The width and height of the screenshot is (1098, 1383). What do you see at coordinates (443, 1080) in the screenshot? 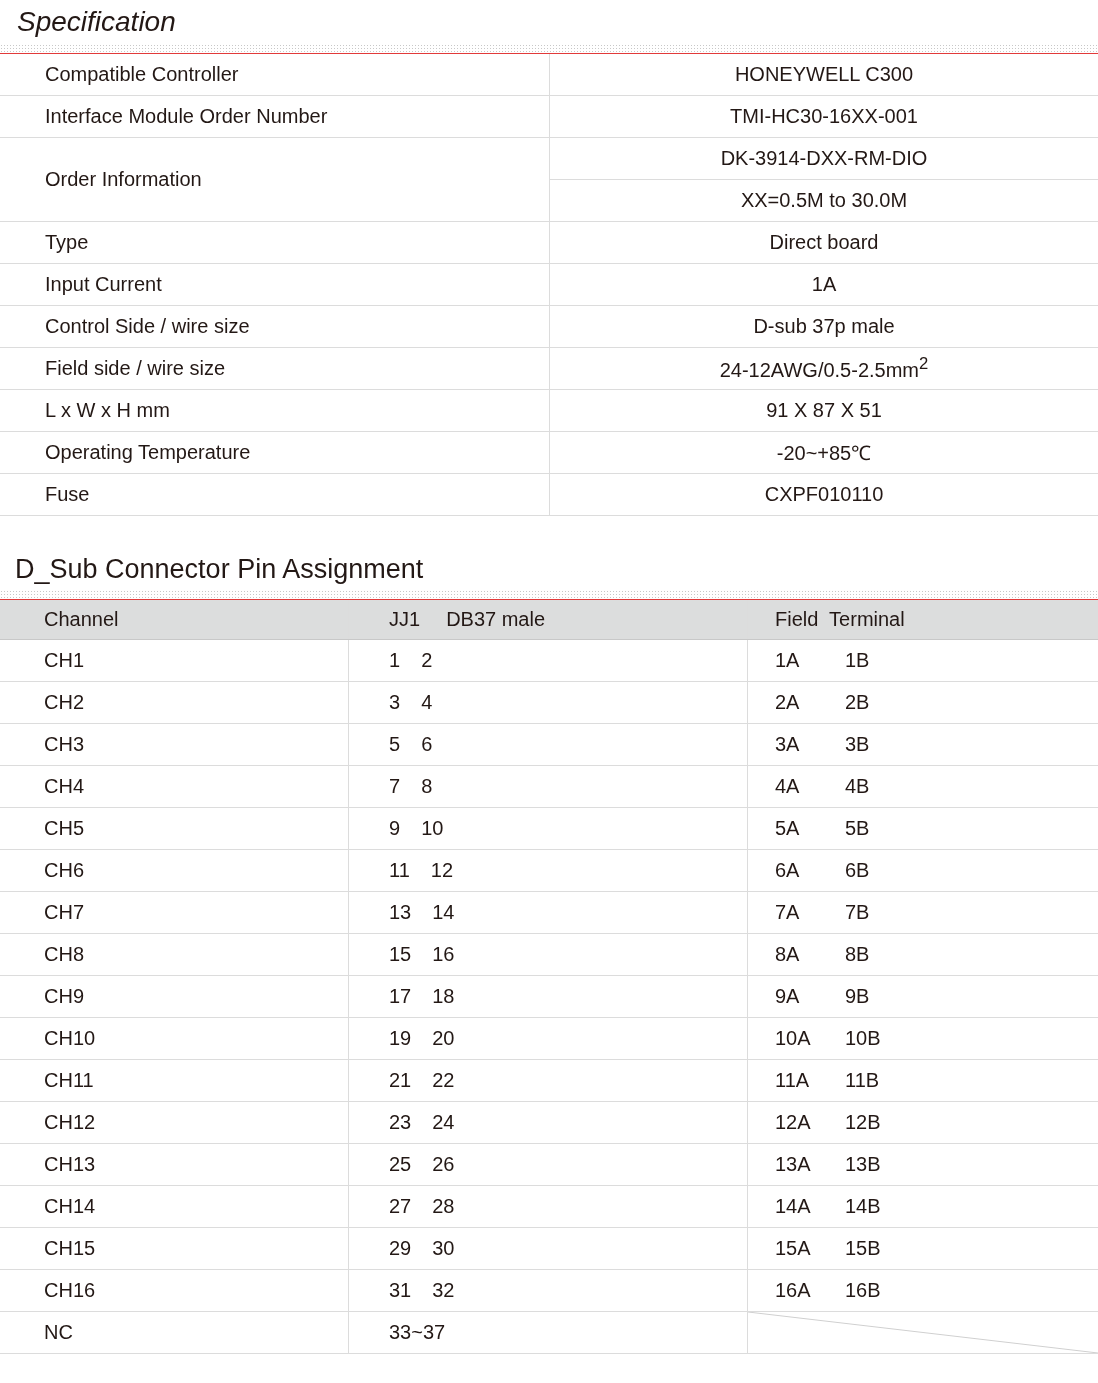
I see `pin-number: 22` at bounding box center [443, 1080].